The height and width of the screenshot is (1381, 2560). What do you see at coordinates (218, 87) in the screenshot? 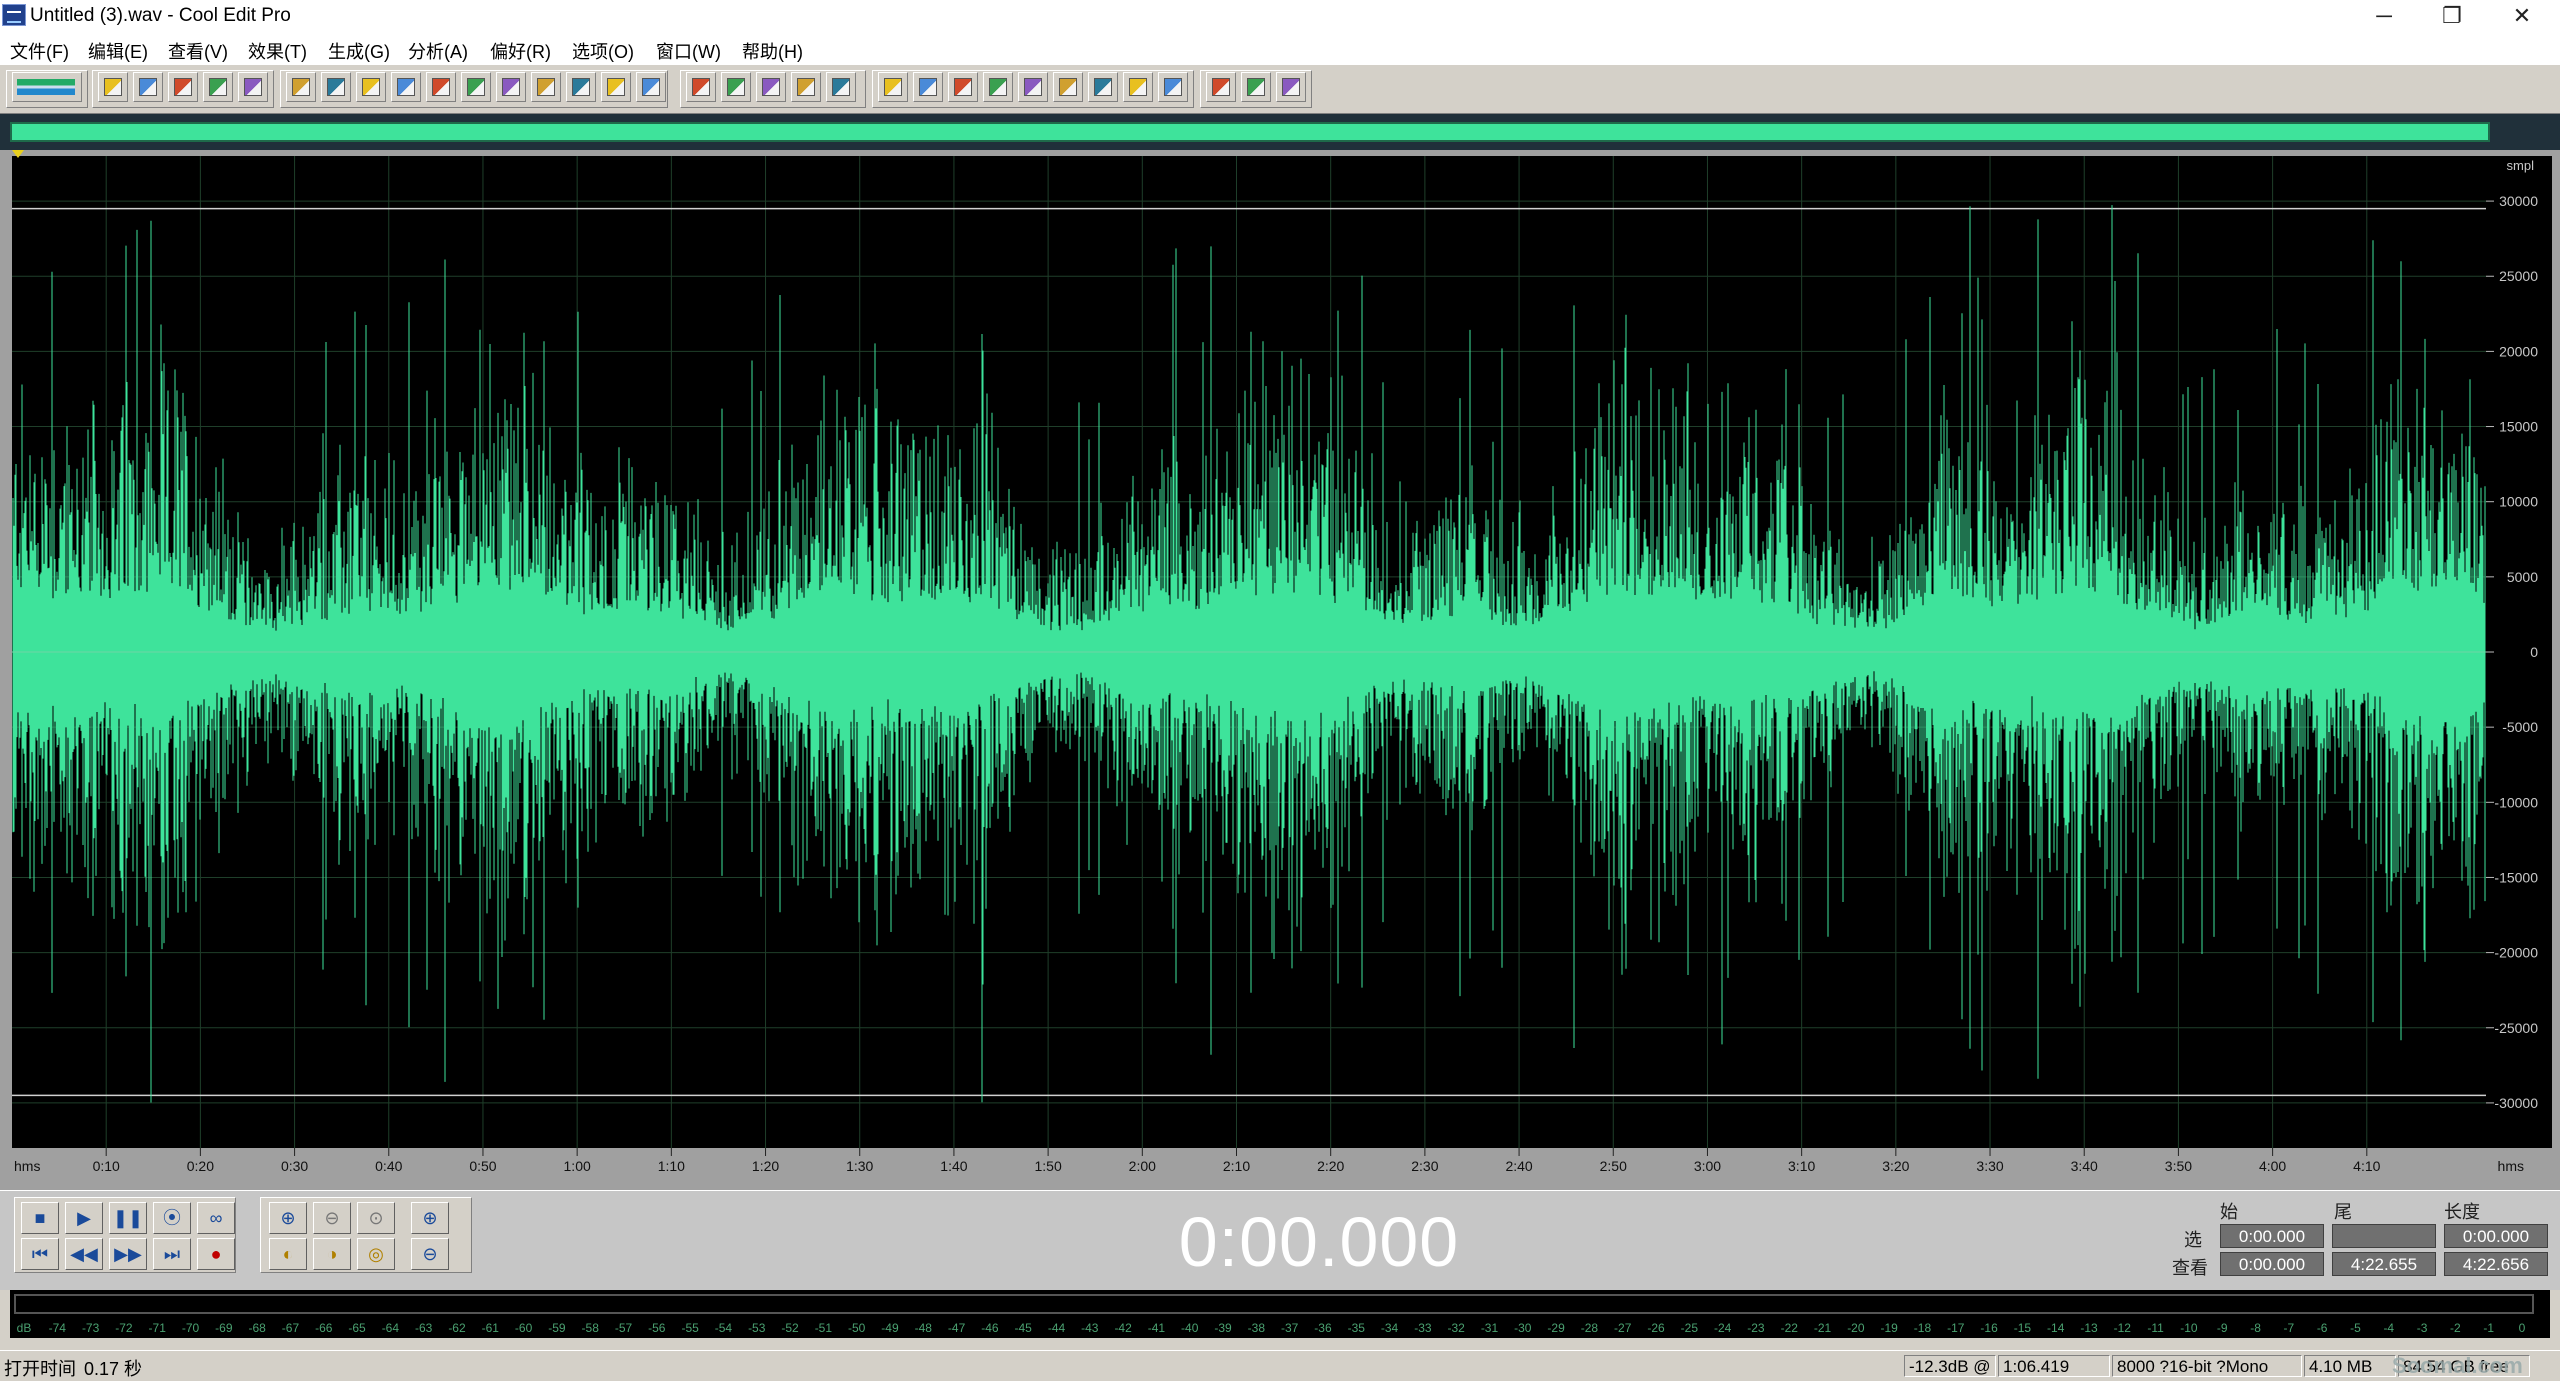
I see `save-all-button` at bounding box center [218, 87].